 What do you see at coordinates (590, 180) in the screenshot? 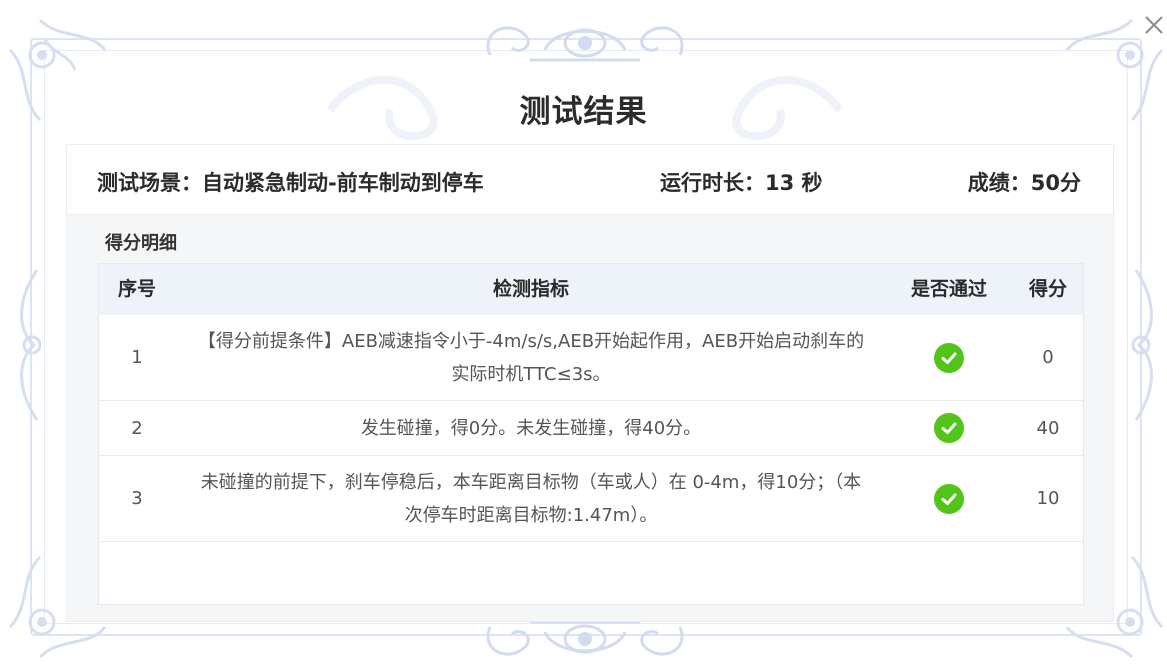
I see `summary-row: 测试场景：自动紧急制动-前车制动到停车 运行时长：13 秒 成绩：50分` at bounding box center [590, 180].